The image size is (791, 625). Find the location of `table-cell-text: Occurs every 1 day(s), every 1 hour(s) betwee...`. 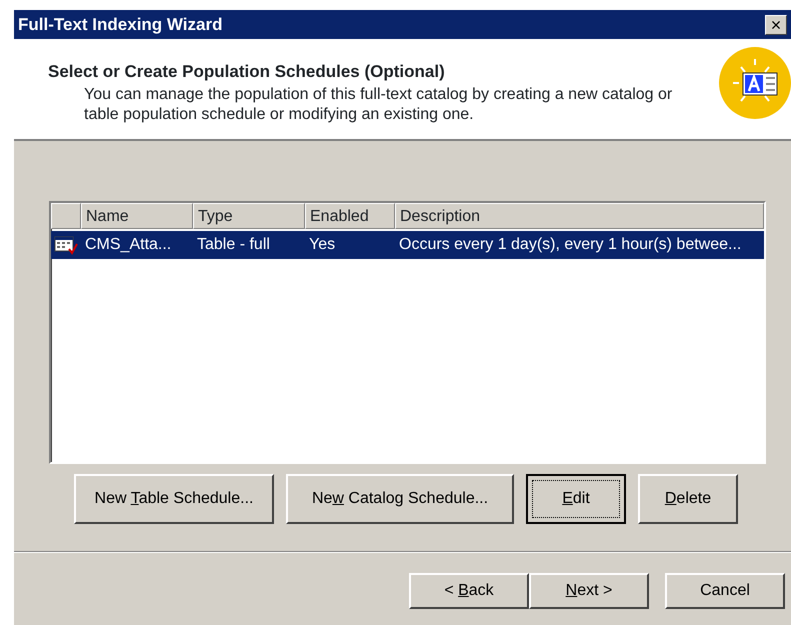

table-cell-text: Occurs every 1 day(s), every 1 hour(s) betwee... is located at coordinates (570, 245).